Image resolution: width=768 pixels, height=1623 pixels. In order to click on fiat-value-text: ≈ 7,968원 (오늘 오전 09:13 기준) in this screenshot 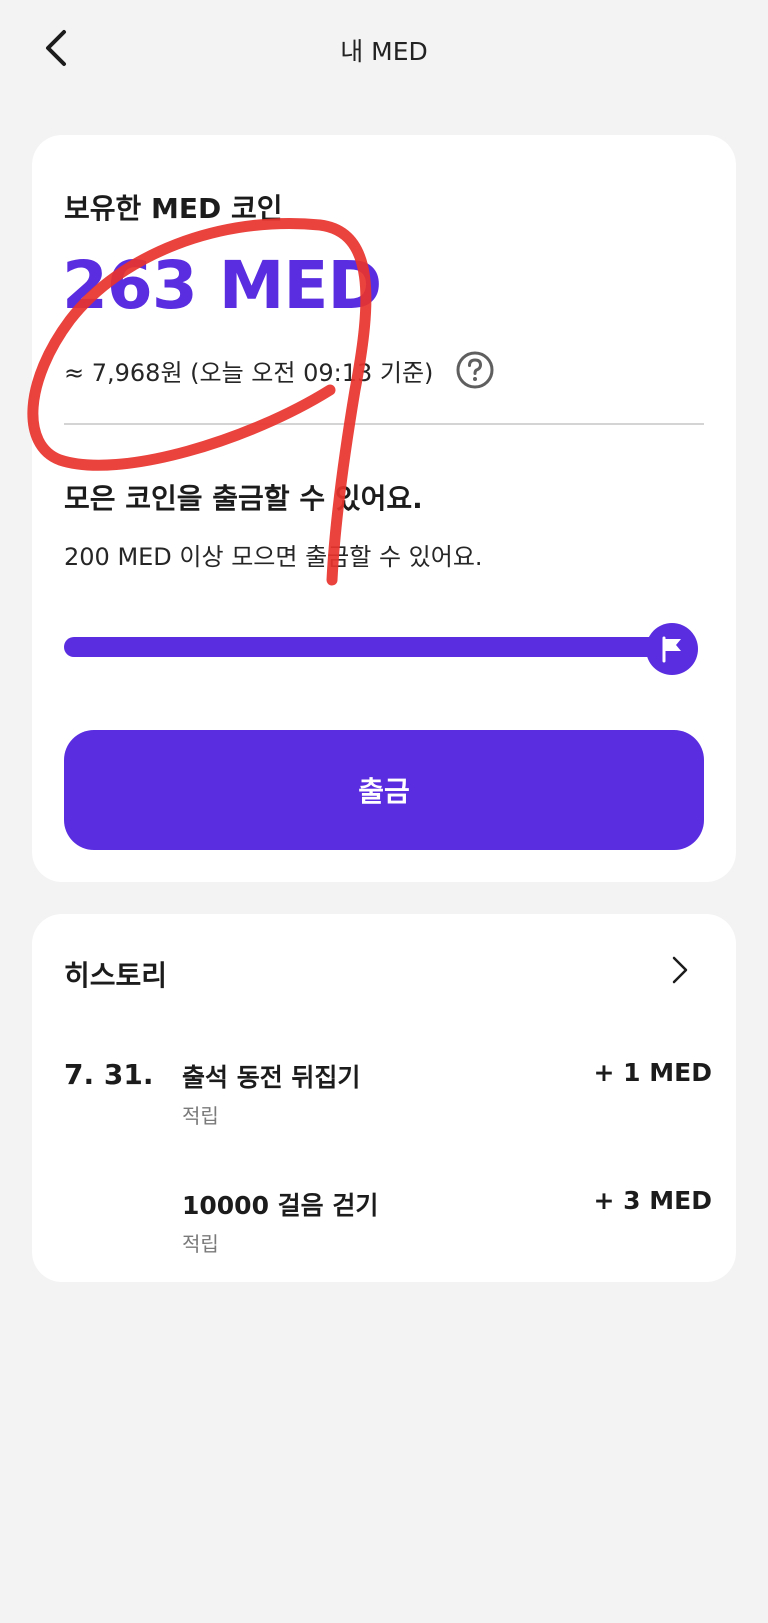, I will do `click(249, 372)`.